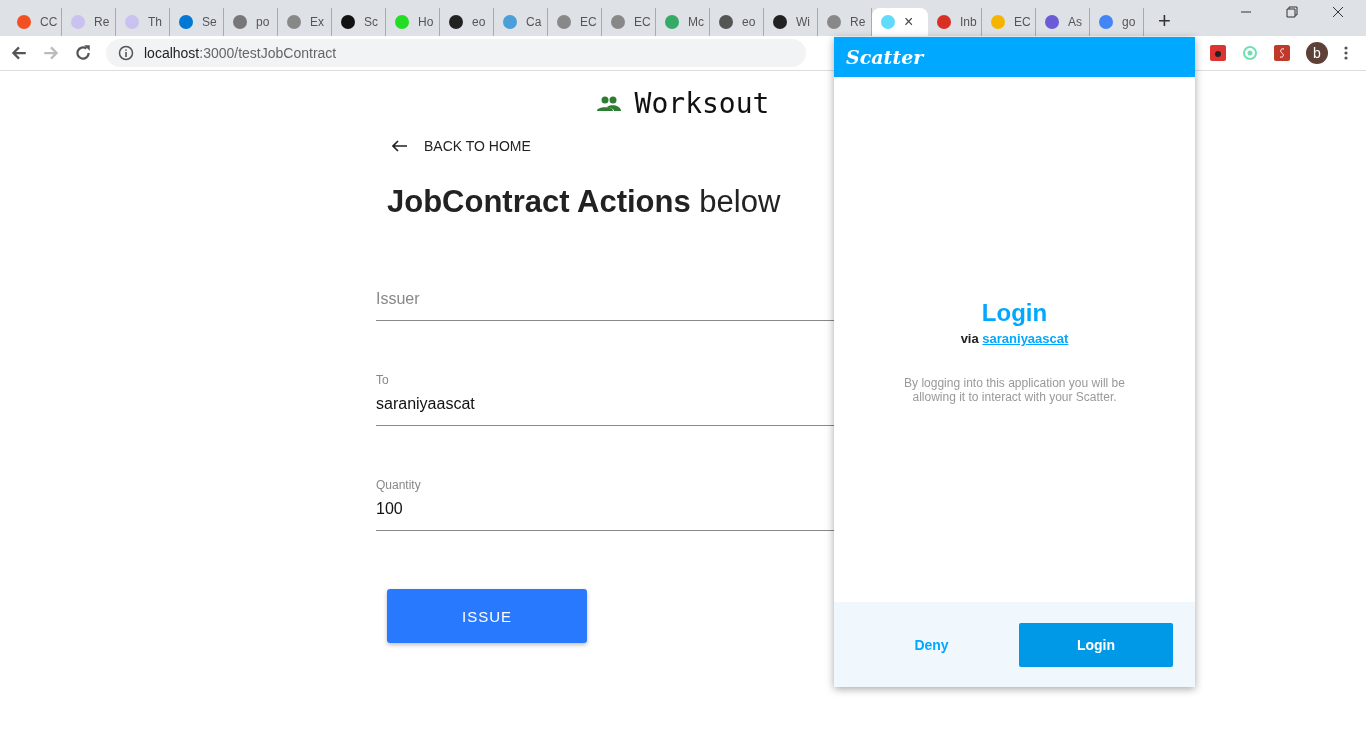 The width and height of the screenshot is (1366, 729). I want to click on issue-button: ISSUE, so click(487, 616).